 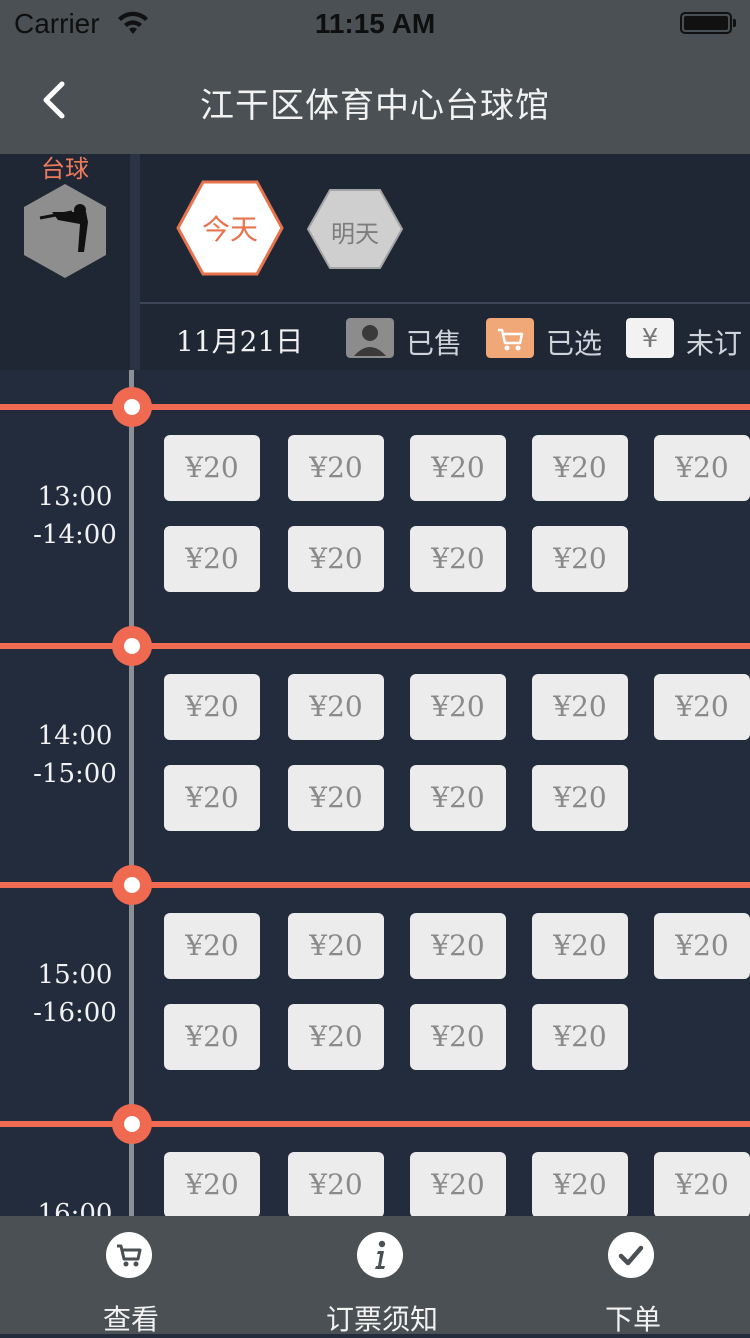 What do you see at coordinates (75, 736) in the screenshot?
I see `slot-start-time: 14:00` at bounding box center [75, 736].